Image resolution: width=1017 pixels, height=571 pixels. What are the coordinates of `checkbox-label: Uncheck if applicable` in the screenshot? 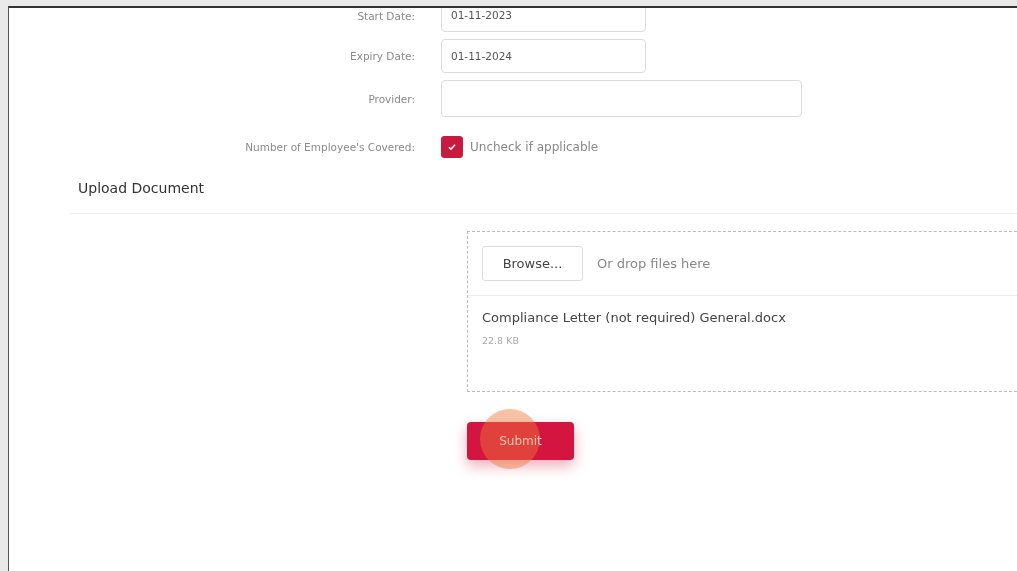 It's located at (534, 147).